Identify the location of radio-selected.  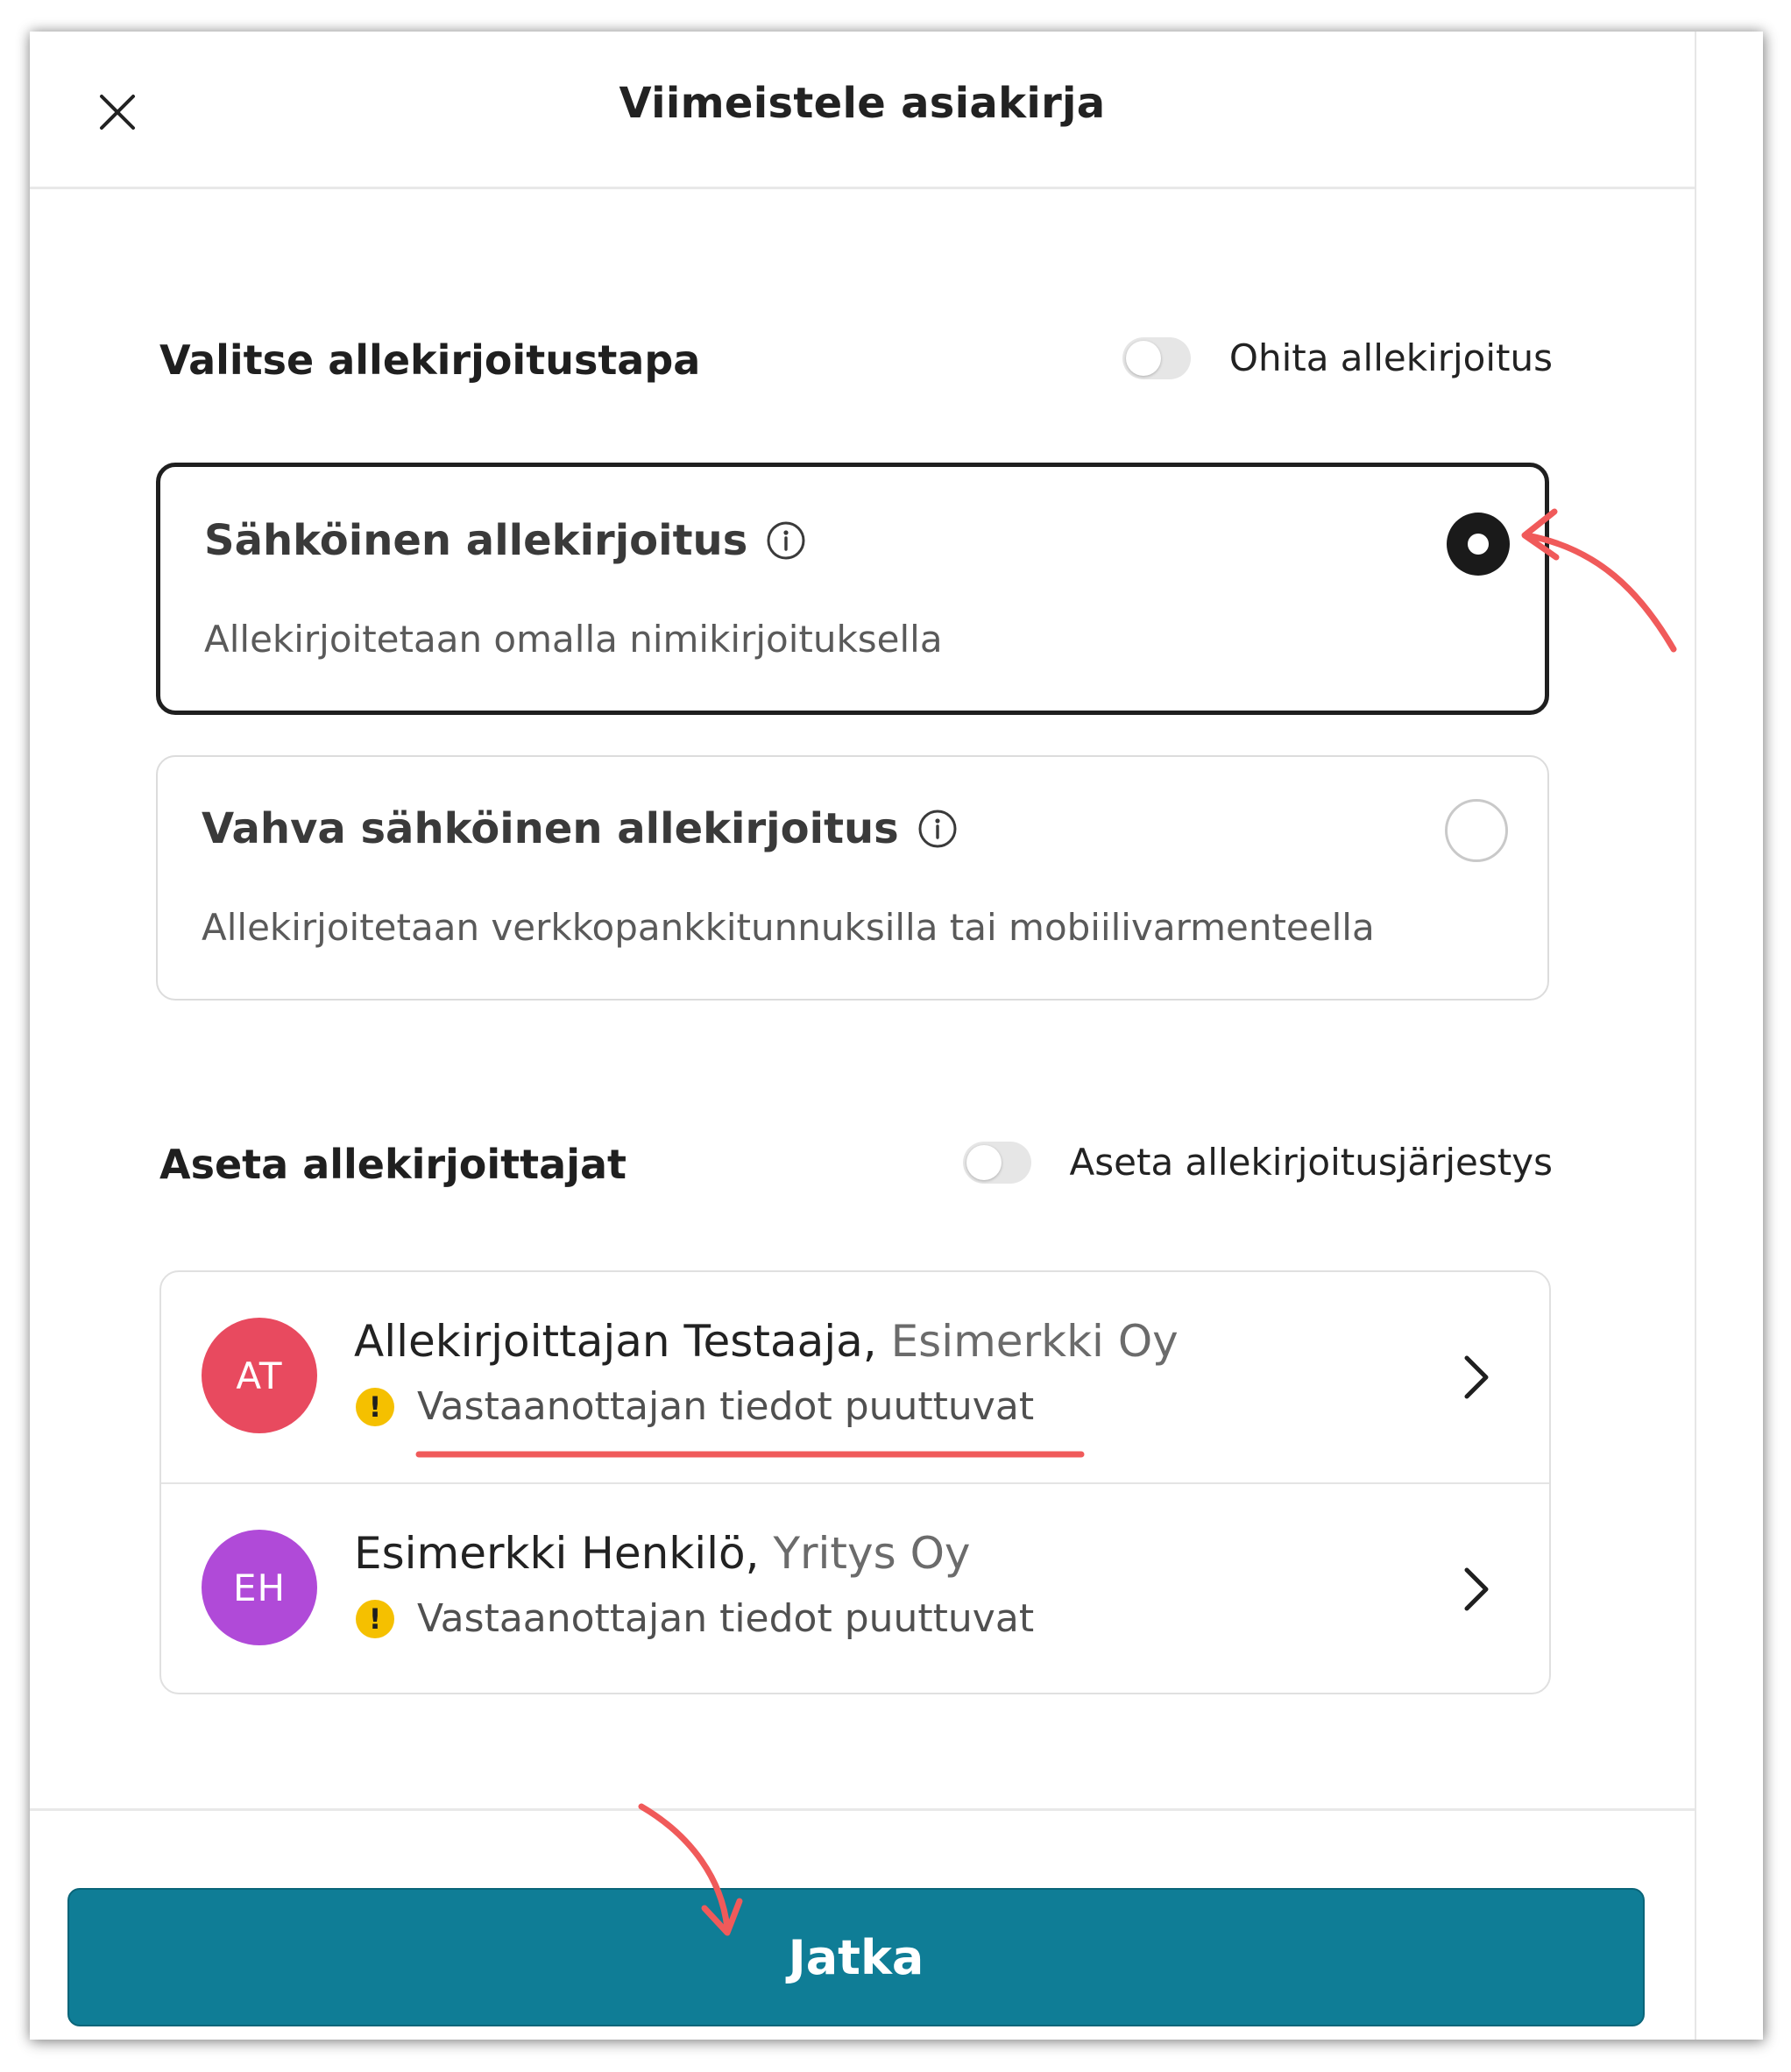
(1478, 544).